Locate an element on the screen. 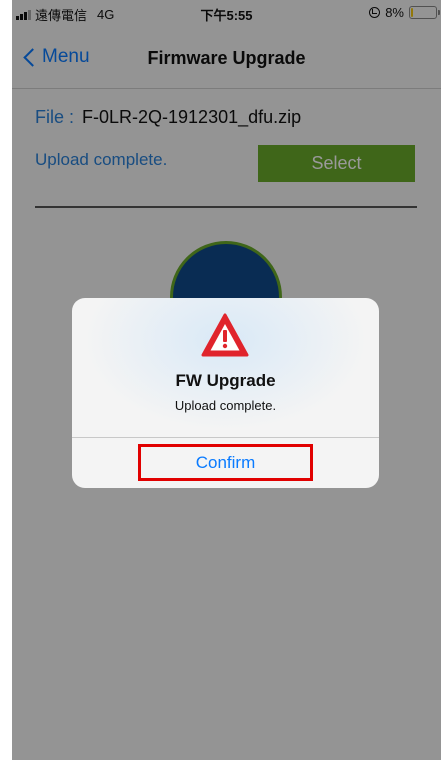  warning-triangle-icon is located at coordinates (225, 335).